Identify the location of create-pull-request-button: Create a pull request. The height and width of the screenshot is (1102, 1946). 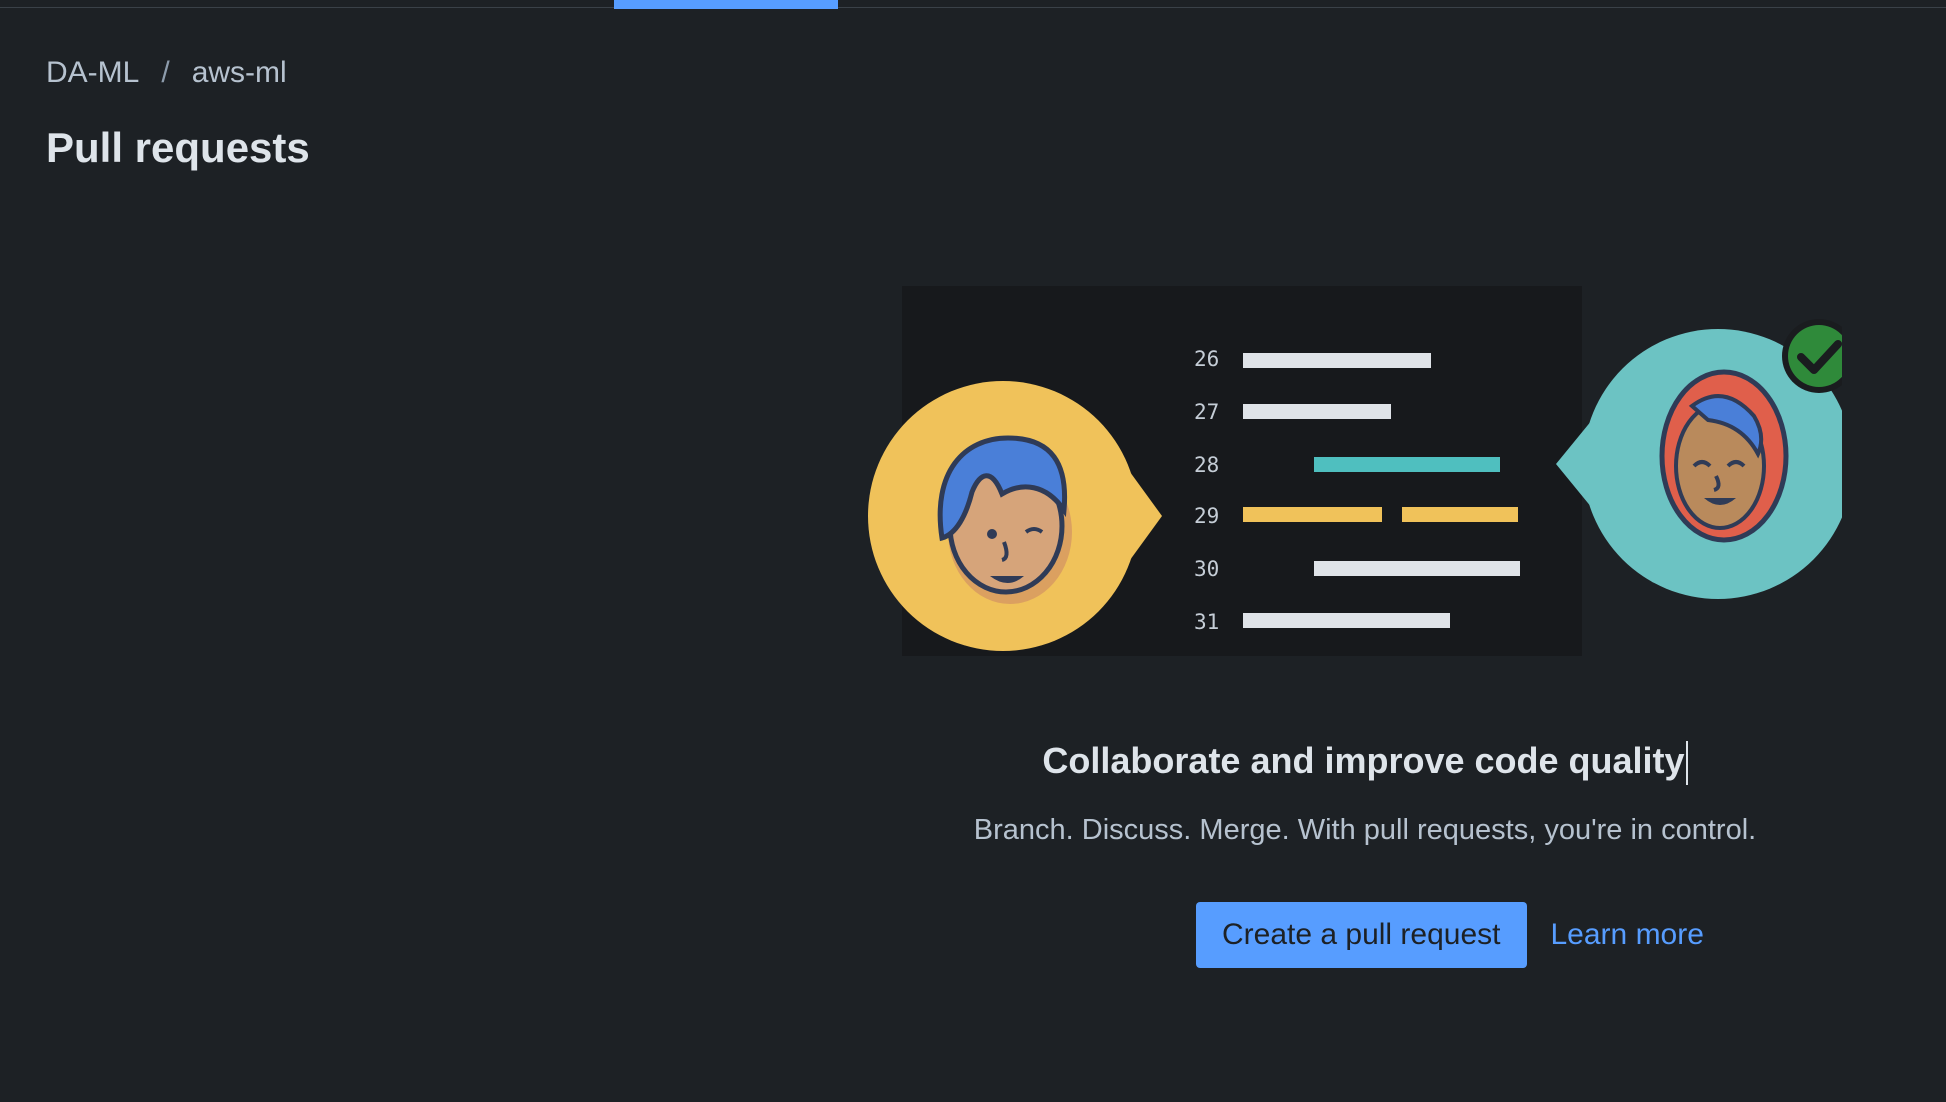
(1361, 935).